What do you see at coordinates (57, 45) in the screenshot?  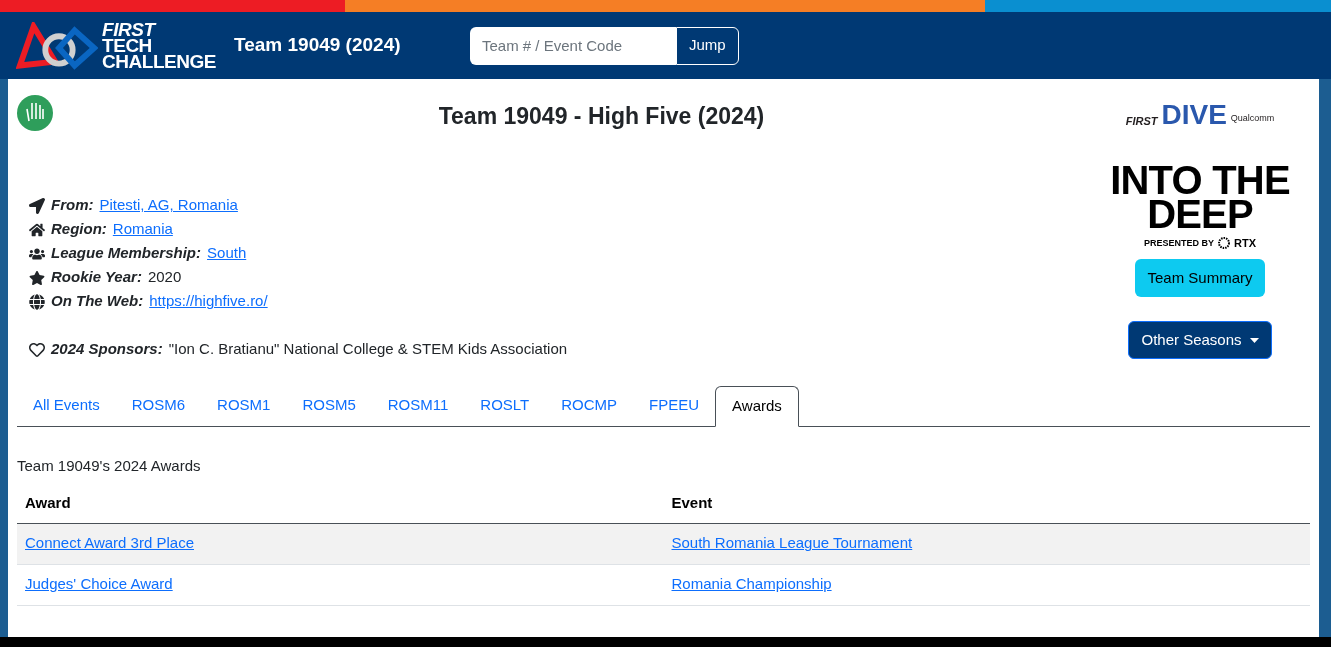 I see `logo-emblem-icon` at bounding box center [57, 45].